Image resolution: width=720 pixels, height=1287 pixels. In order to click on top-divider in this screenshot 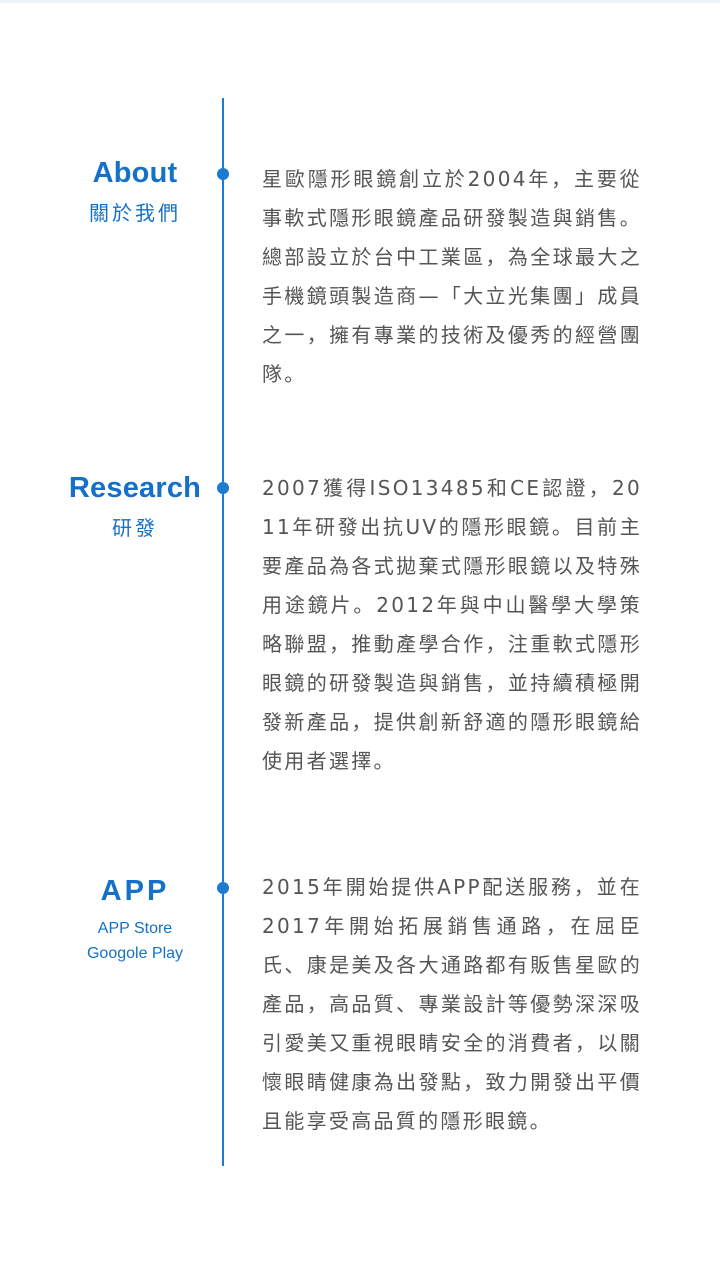, I will do `click(360, 1)`.